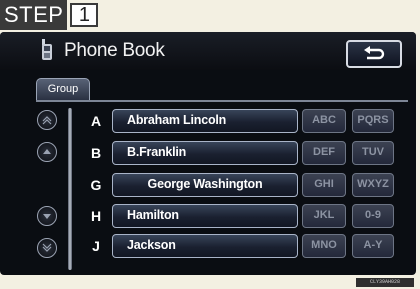  I want to click on page-down-button, so click(47, 216).